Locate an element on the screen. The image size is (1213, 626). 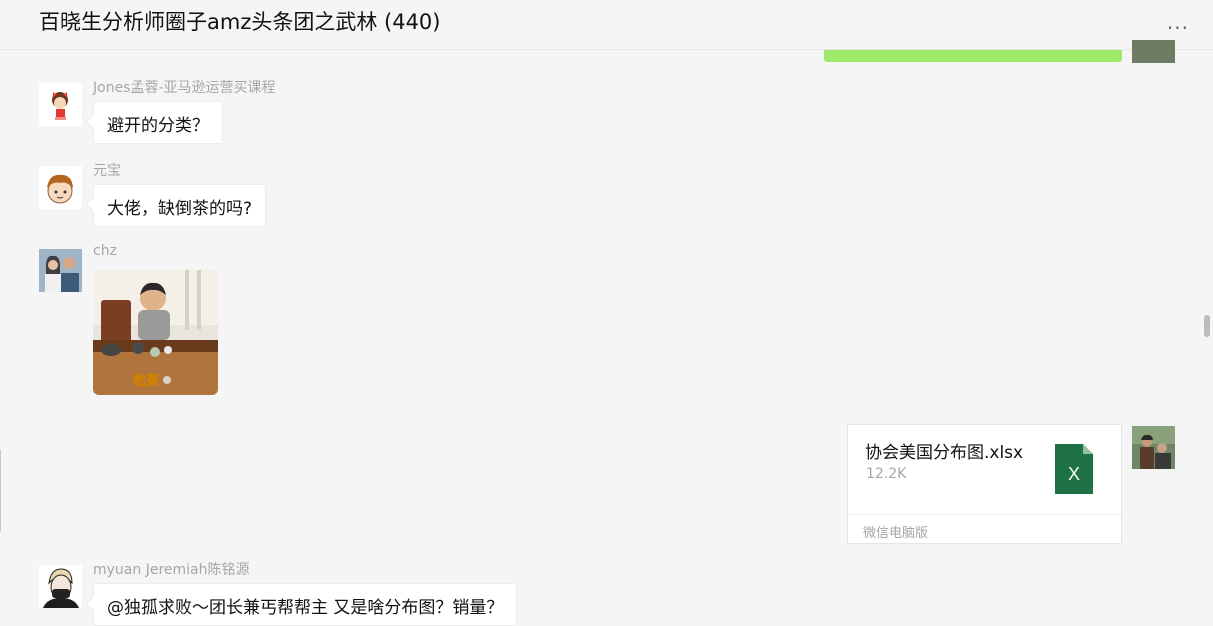
file-size: 12.2K is located at coordinates (886, 474).